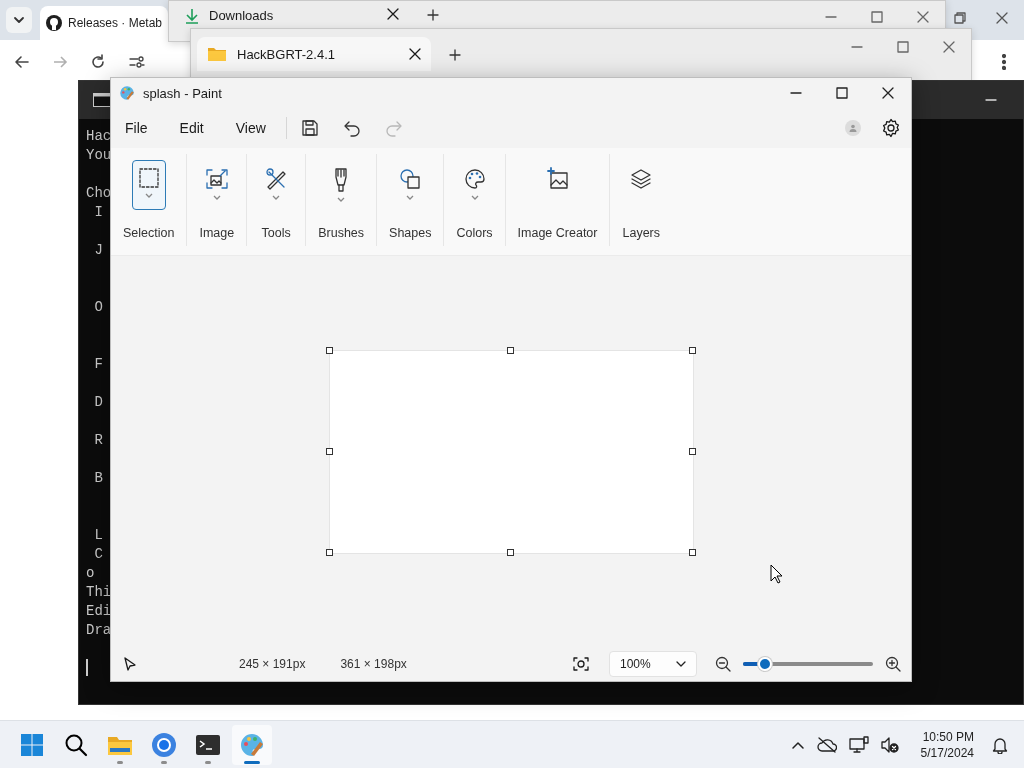  Describe the element at coordinates (641, 233) in the screenshot. I see `tool-group-label: Layers` at that location.